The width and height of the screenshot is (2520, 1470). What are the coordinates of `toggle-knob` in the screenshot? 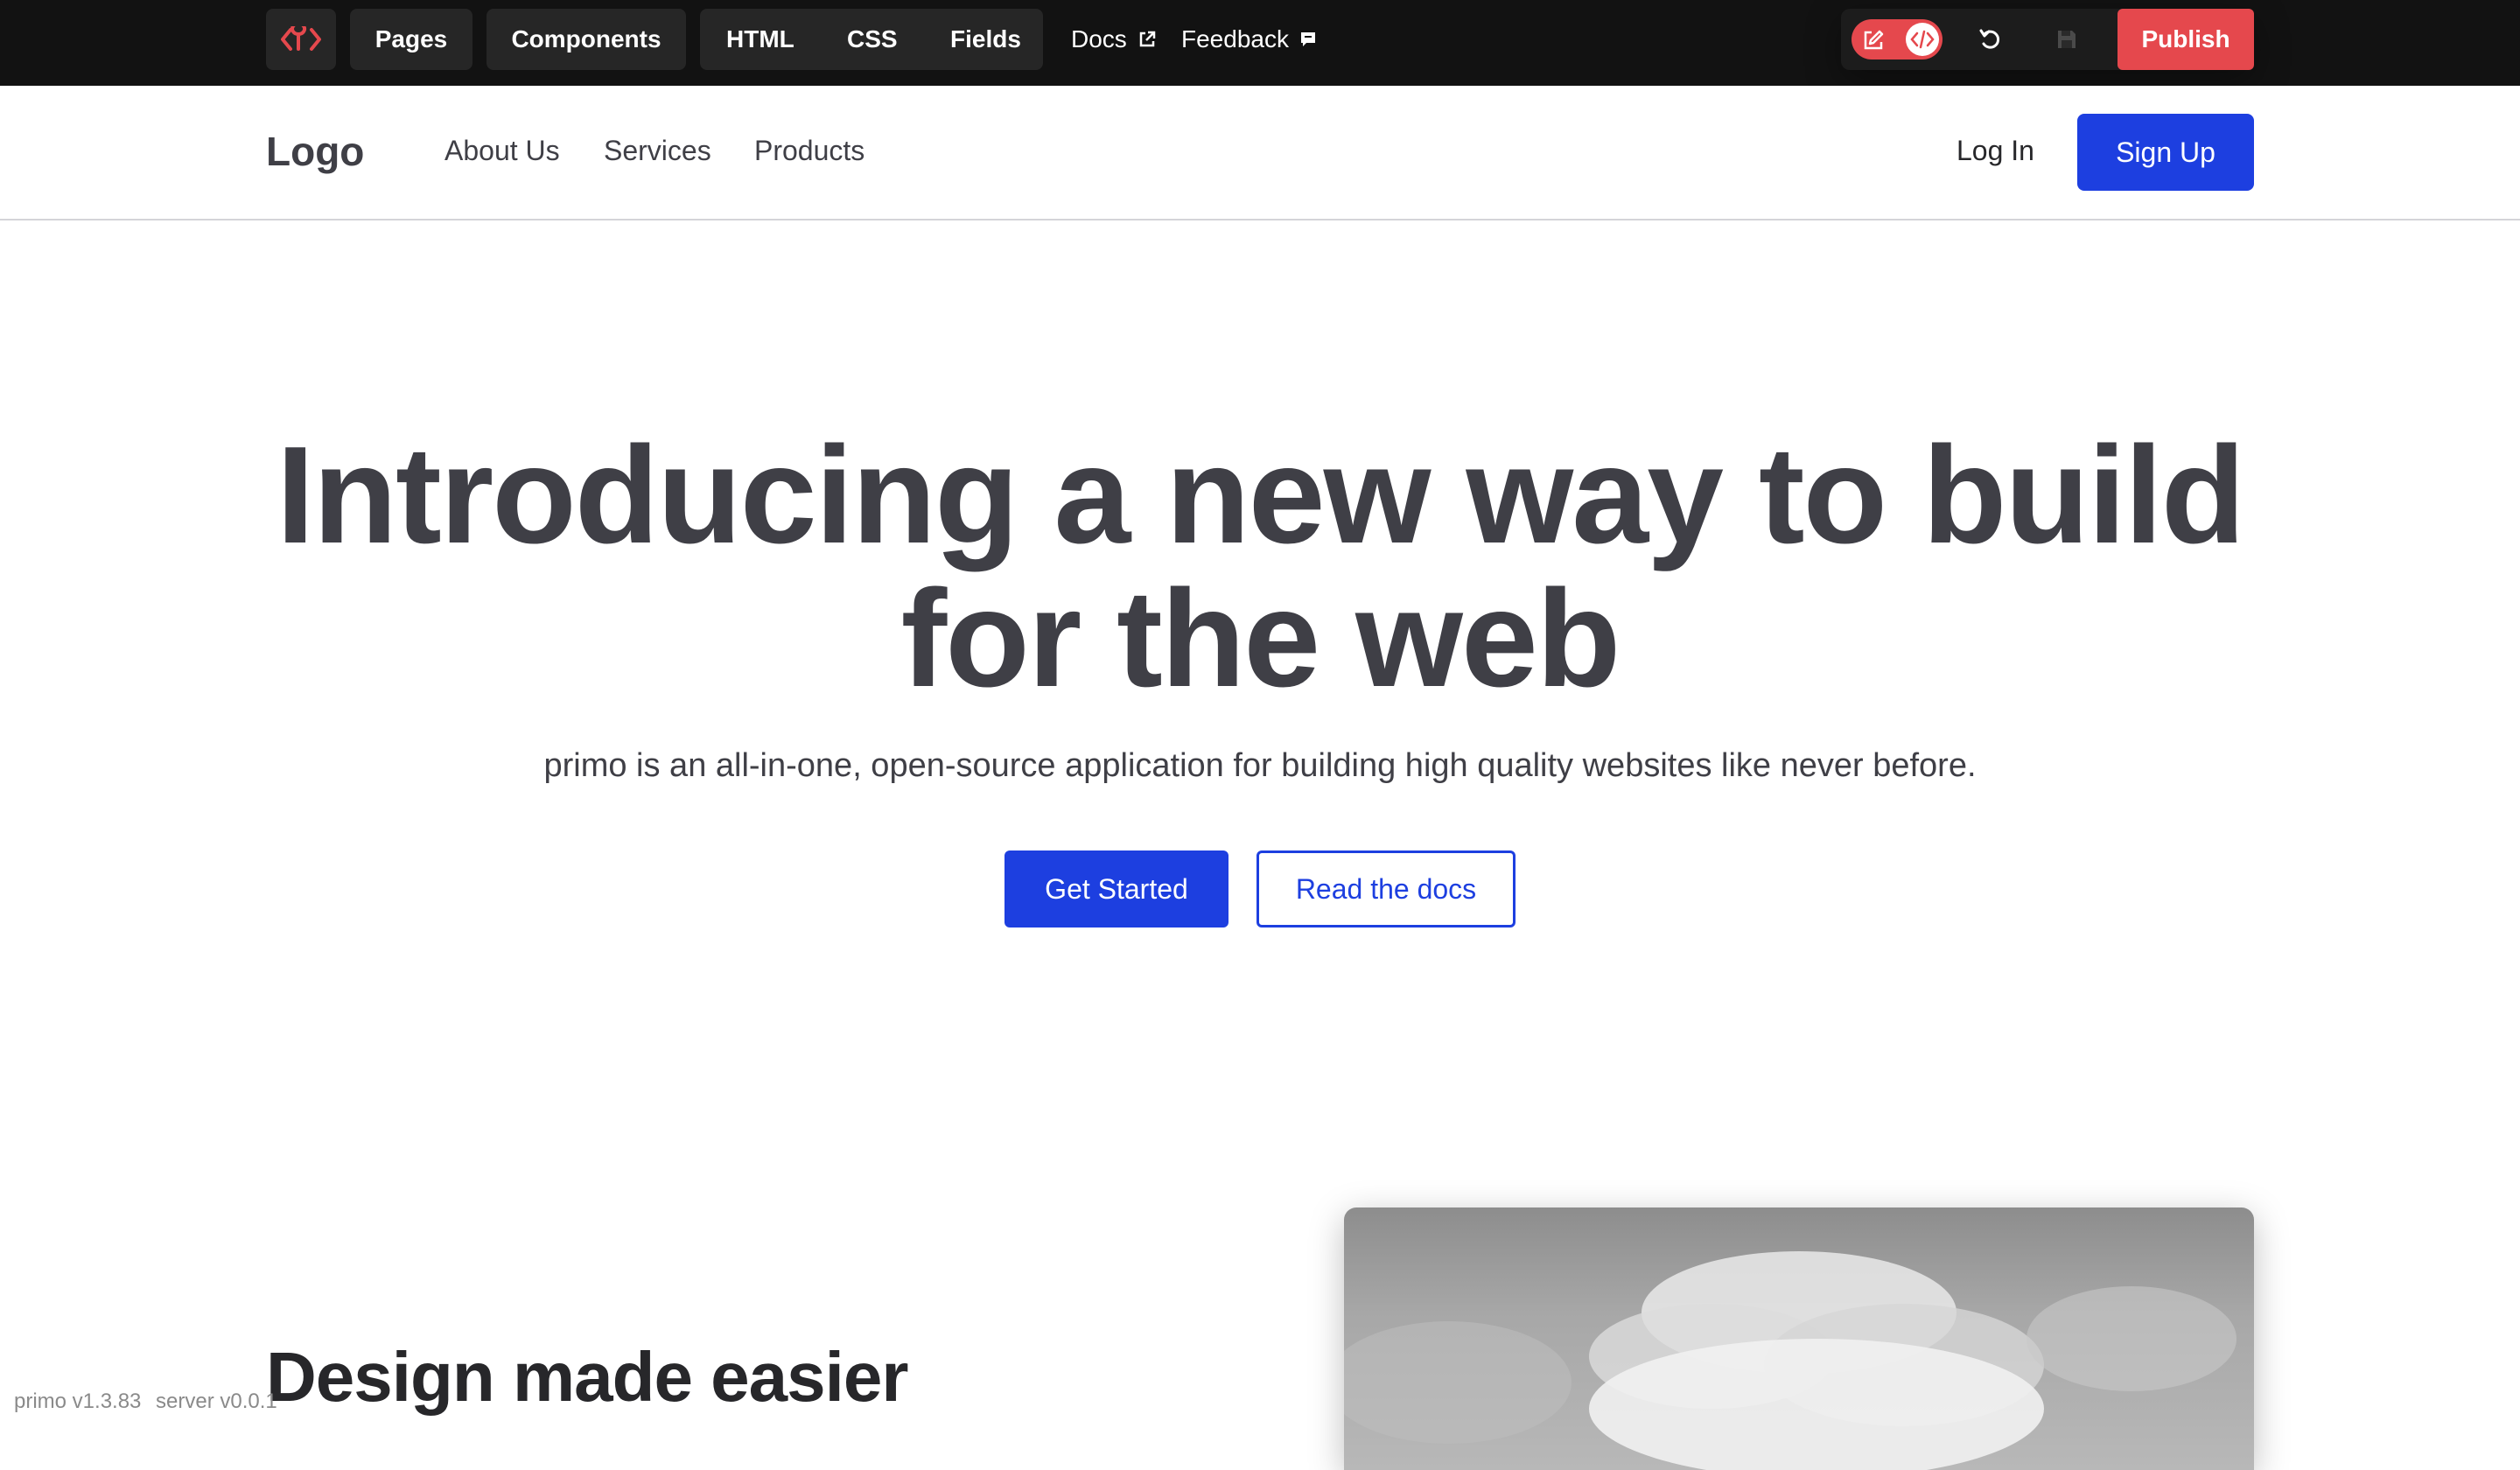 It's located at (1922, 39).